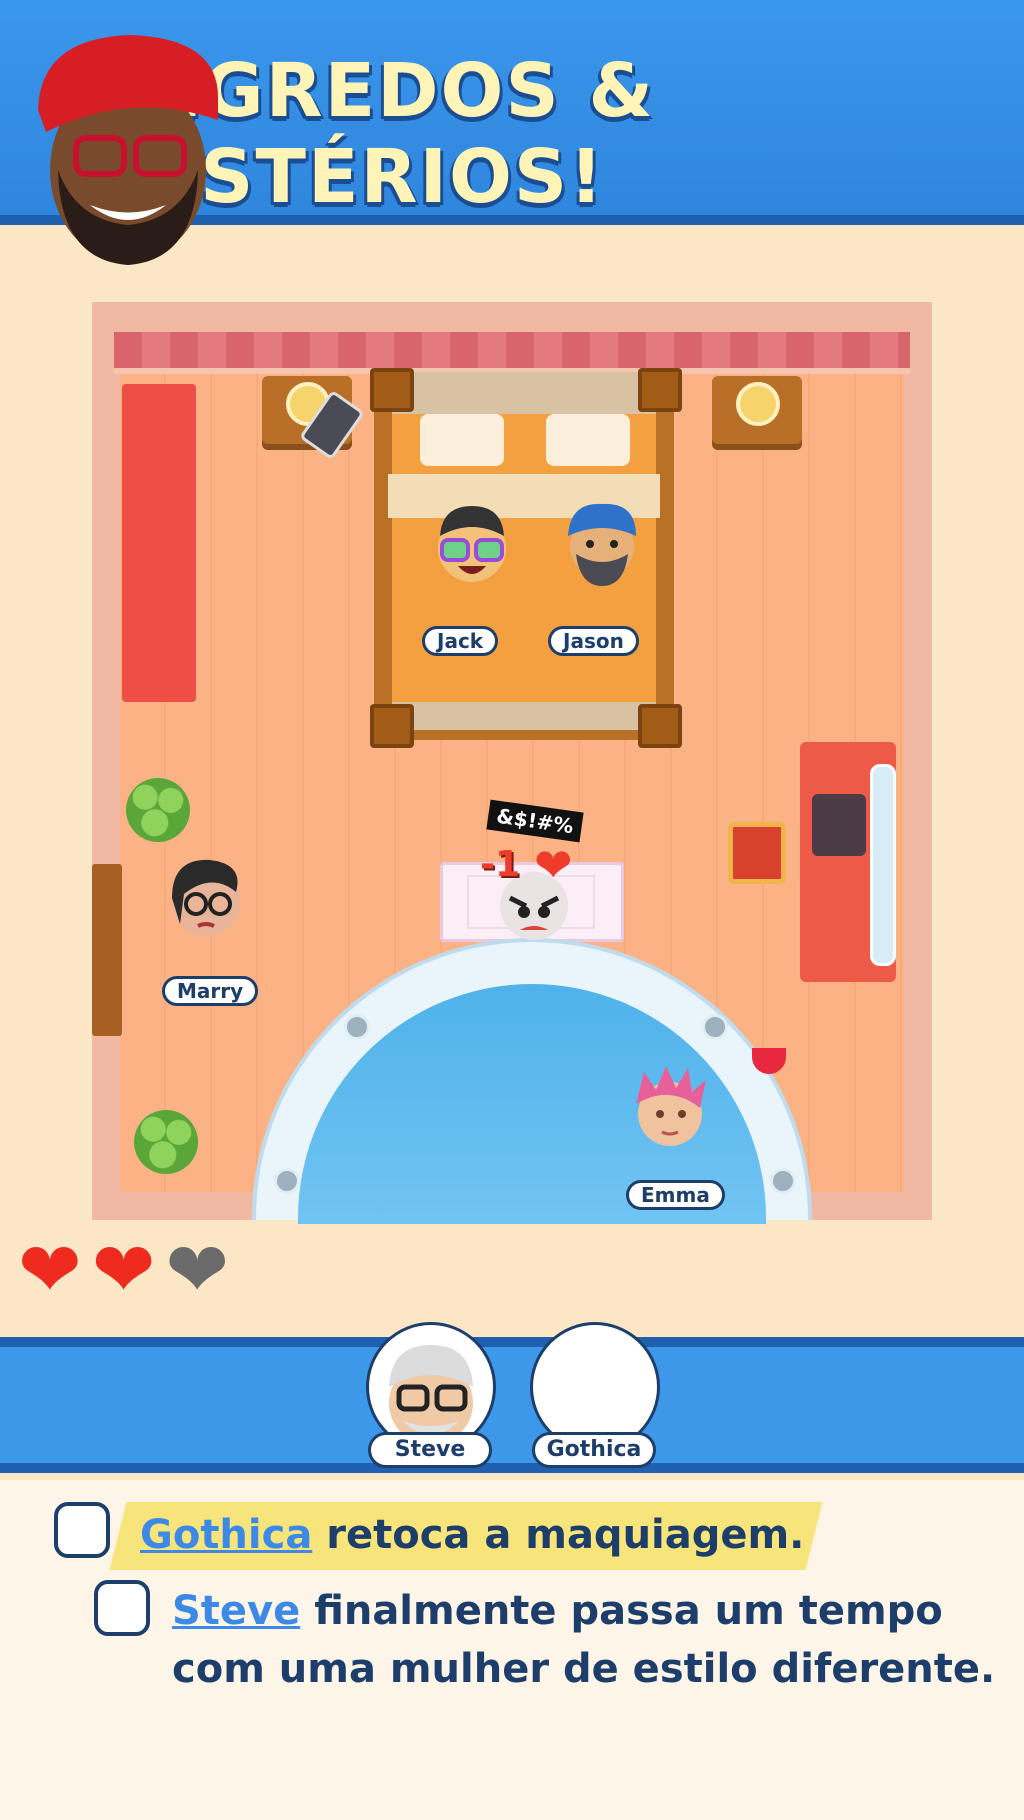  I want to click on task-2-text-line2: com uma mulher de estilo diferente., so click(584, 1669).